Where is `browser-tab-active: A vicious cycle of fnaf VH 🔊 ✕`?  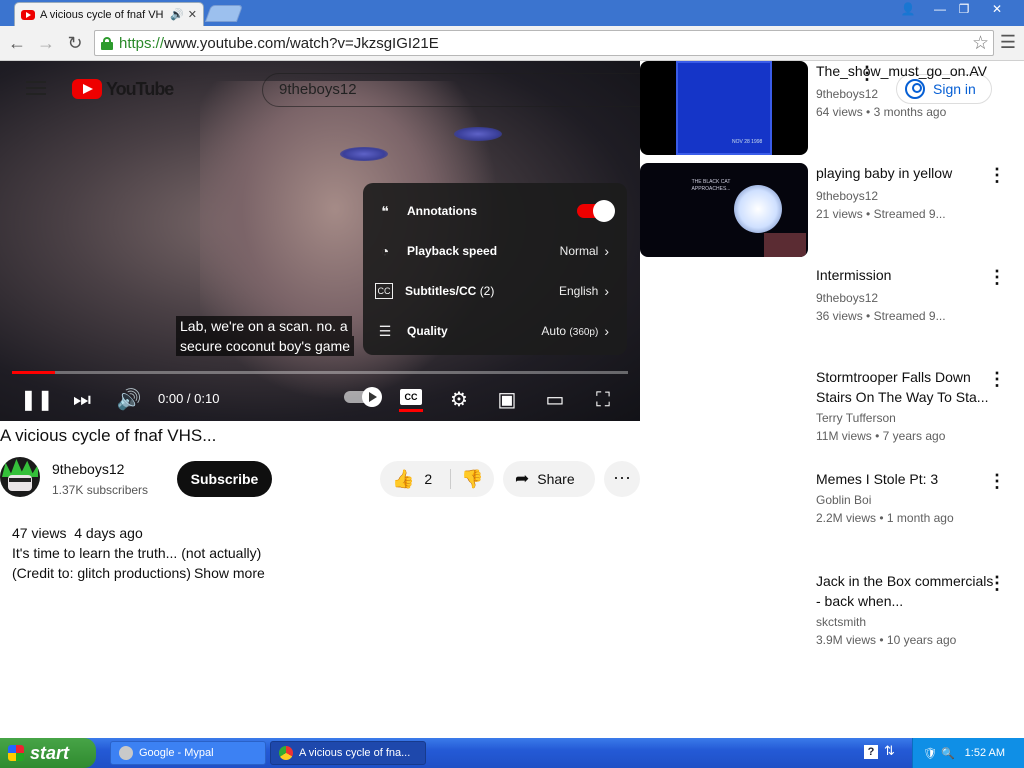
browser-tab-active: A vicious cycle of fnaf VH 🔊 ✕ is located at coordinates (109, 14).